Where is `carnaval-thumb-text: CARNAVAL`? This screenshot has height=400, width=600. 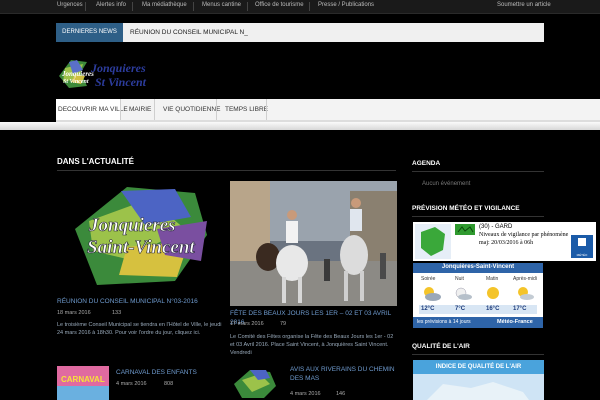
carnaval-thumb-text: CARNAVAL is located at coordinates (83, 379).